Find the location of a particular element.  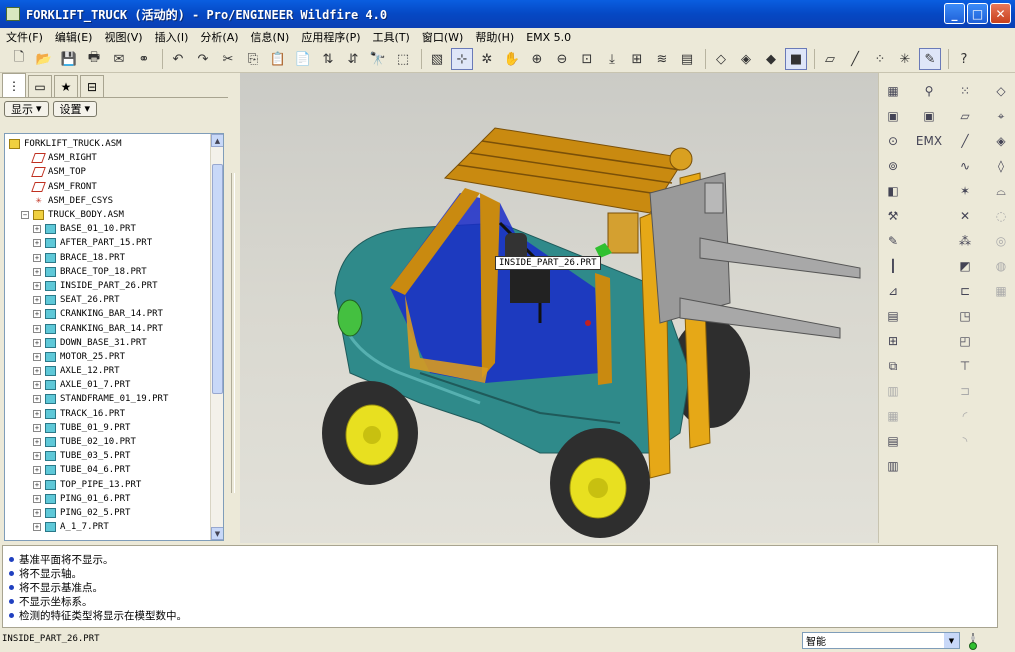

paste-special-icon: 📄 is located at coordinates (303, 59).